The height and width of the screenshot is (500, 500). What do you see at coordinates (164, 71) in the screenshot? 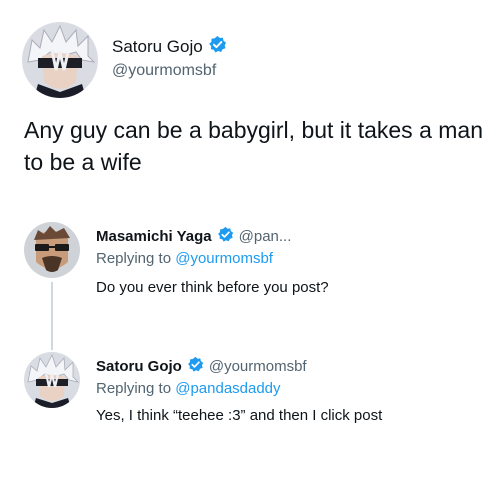
I see `main-tweet-author-handle: @yourmomsbf` at bounding box center [164, 71].